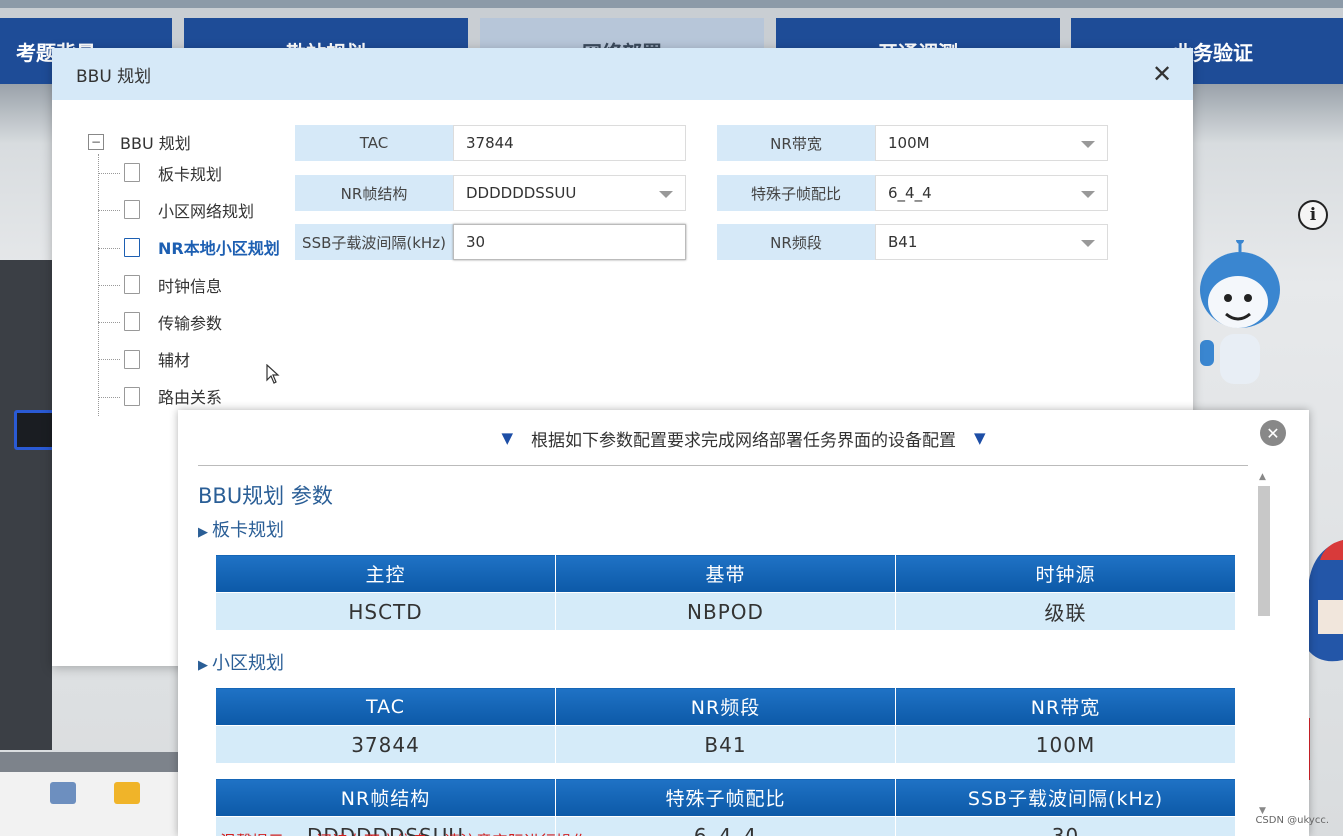 The image size is (1343, 836). Describe the element at coordinates (127, 793) in the screenshot. I see `folder-icon` at that location.